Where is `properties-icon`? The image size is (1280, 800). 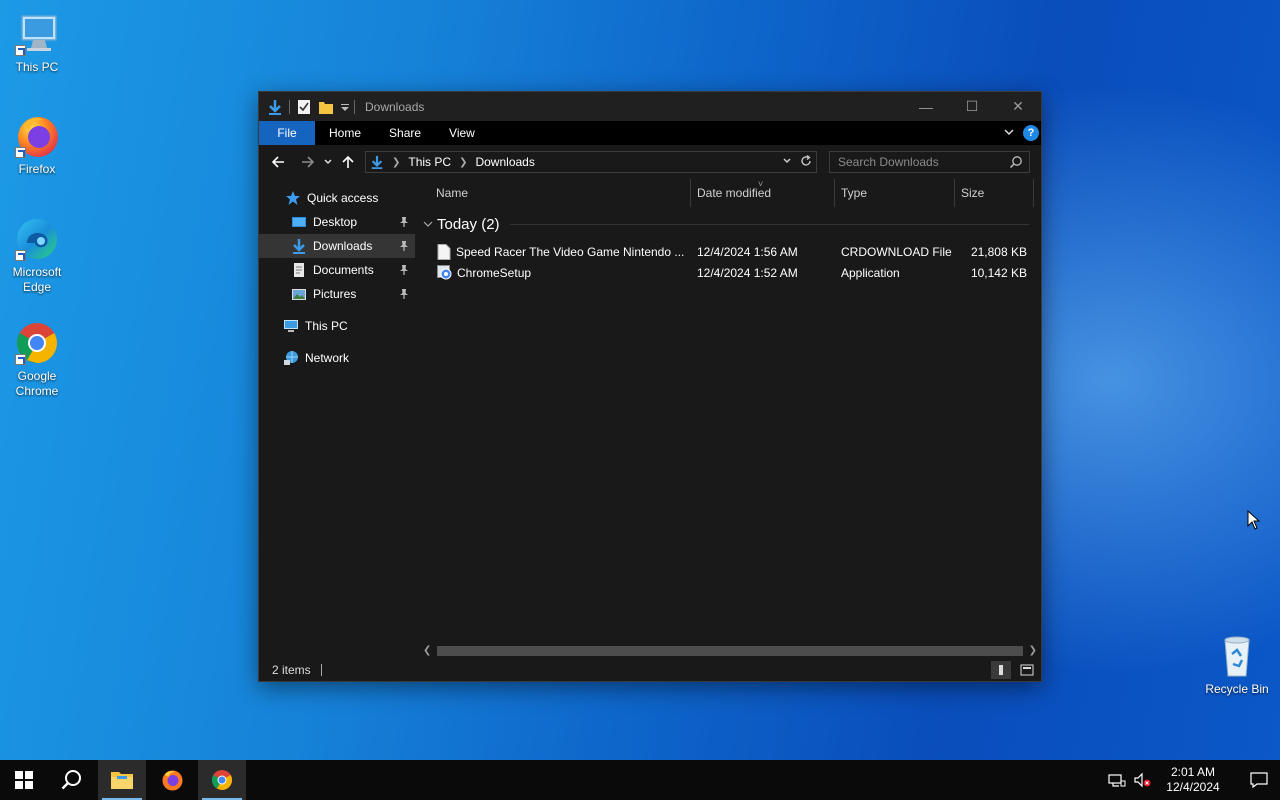
properties-icon is located at coordinates (304, 107).